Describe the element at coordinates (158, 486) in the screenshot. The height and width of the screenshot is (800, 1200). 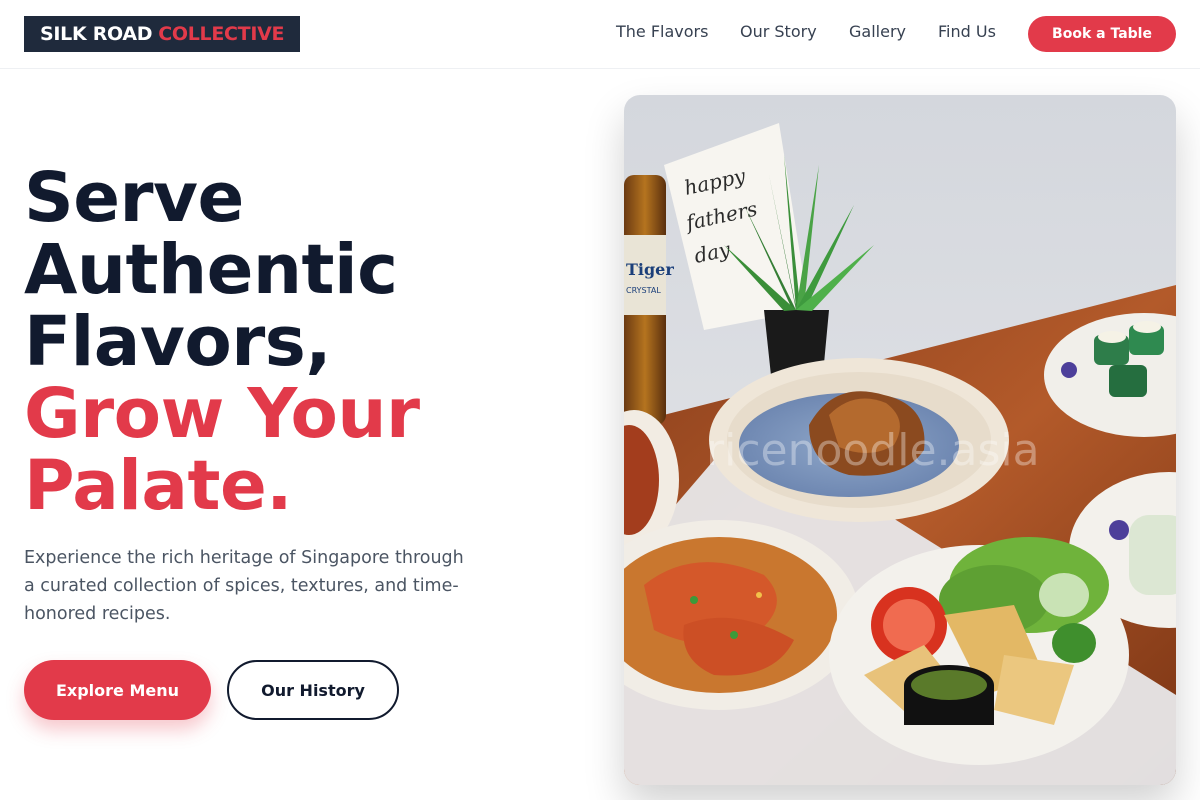
I see `headline-line-accent: Palate.` at that location.